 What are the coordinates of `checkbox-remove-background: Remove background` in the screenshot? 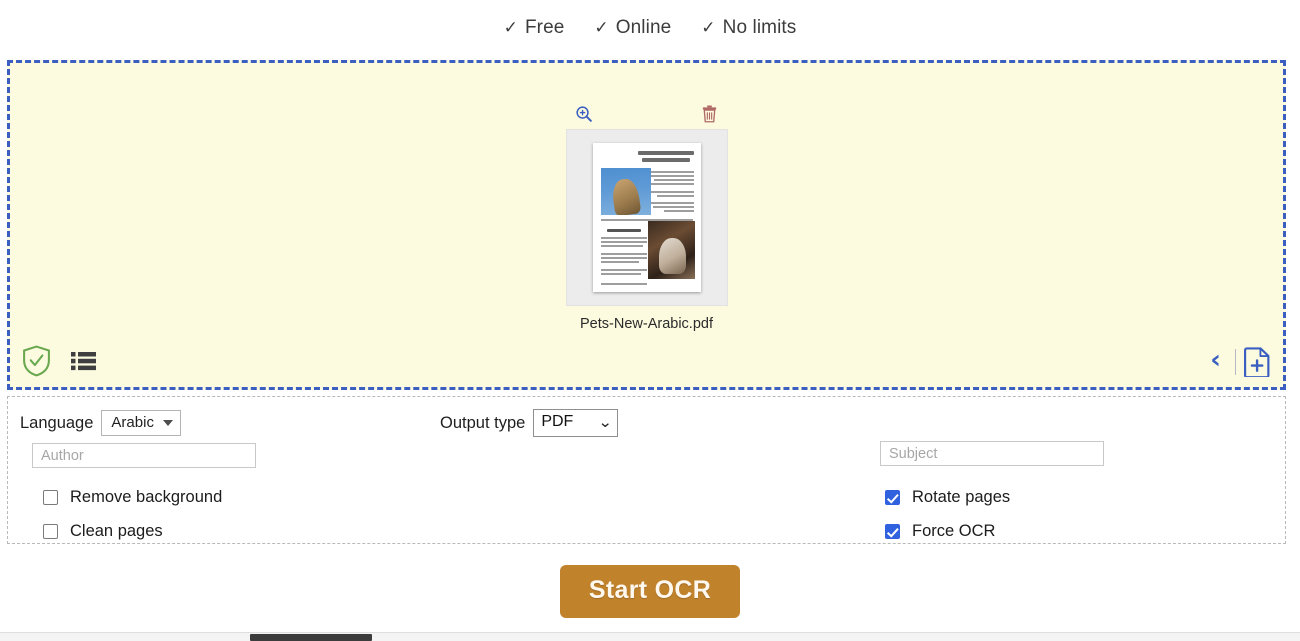 It's located at (132, 497).